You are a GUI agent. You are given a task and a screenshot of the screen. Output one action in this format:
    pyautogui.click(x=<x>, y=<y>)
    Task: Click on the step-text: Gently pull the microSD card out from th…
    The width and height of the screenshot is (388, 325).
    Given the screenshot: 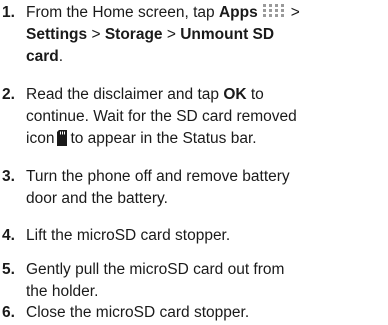 What is the action you would take?
    pyautogui.click(x=204, y=281)
    